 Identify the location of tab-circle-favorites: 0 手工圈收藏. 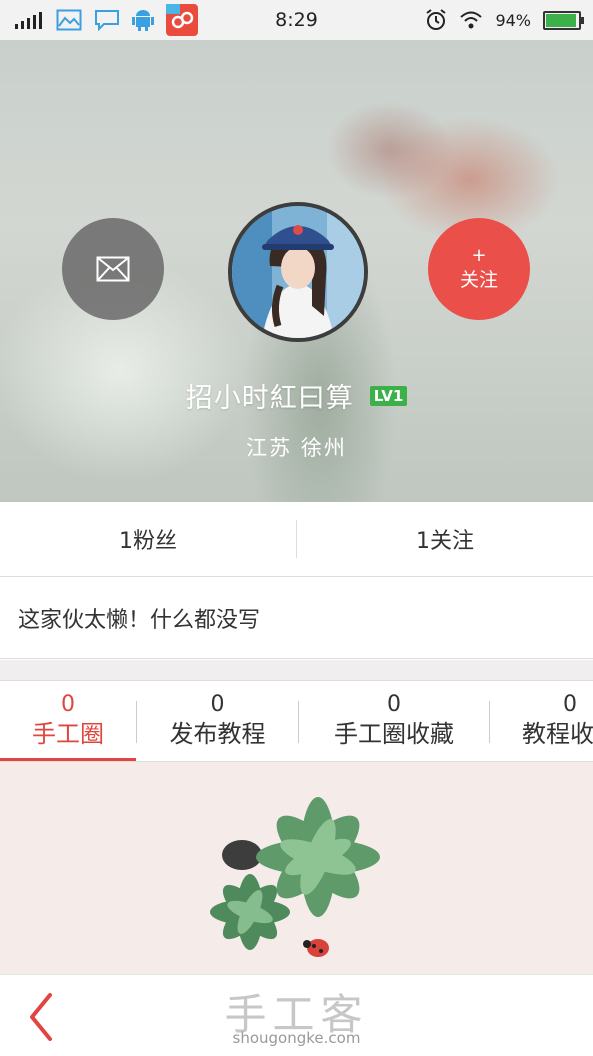
(394, 721).